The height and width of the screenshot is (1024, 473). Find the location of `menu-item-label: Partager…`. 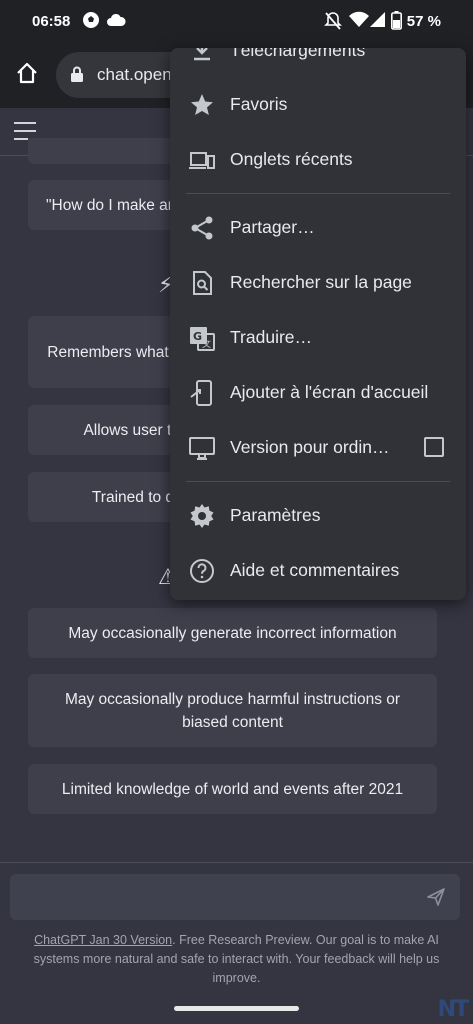

menu-item-label: Partager… is located at coordinates (272, 227).